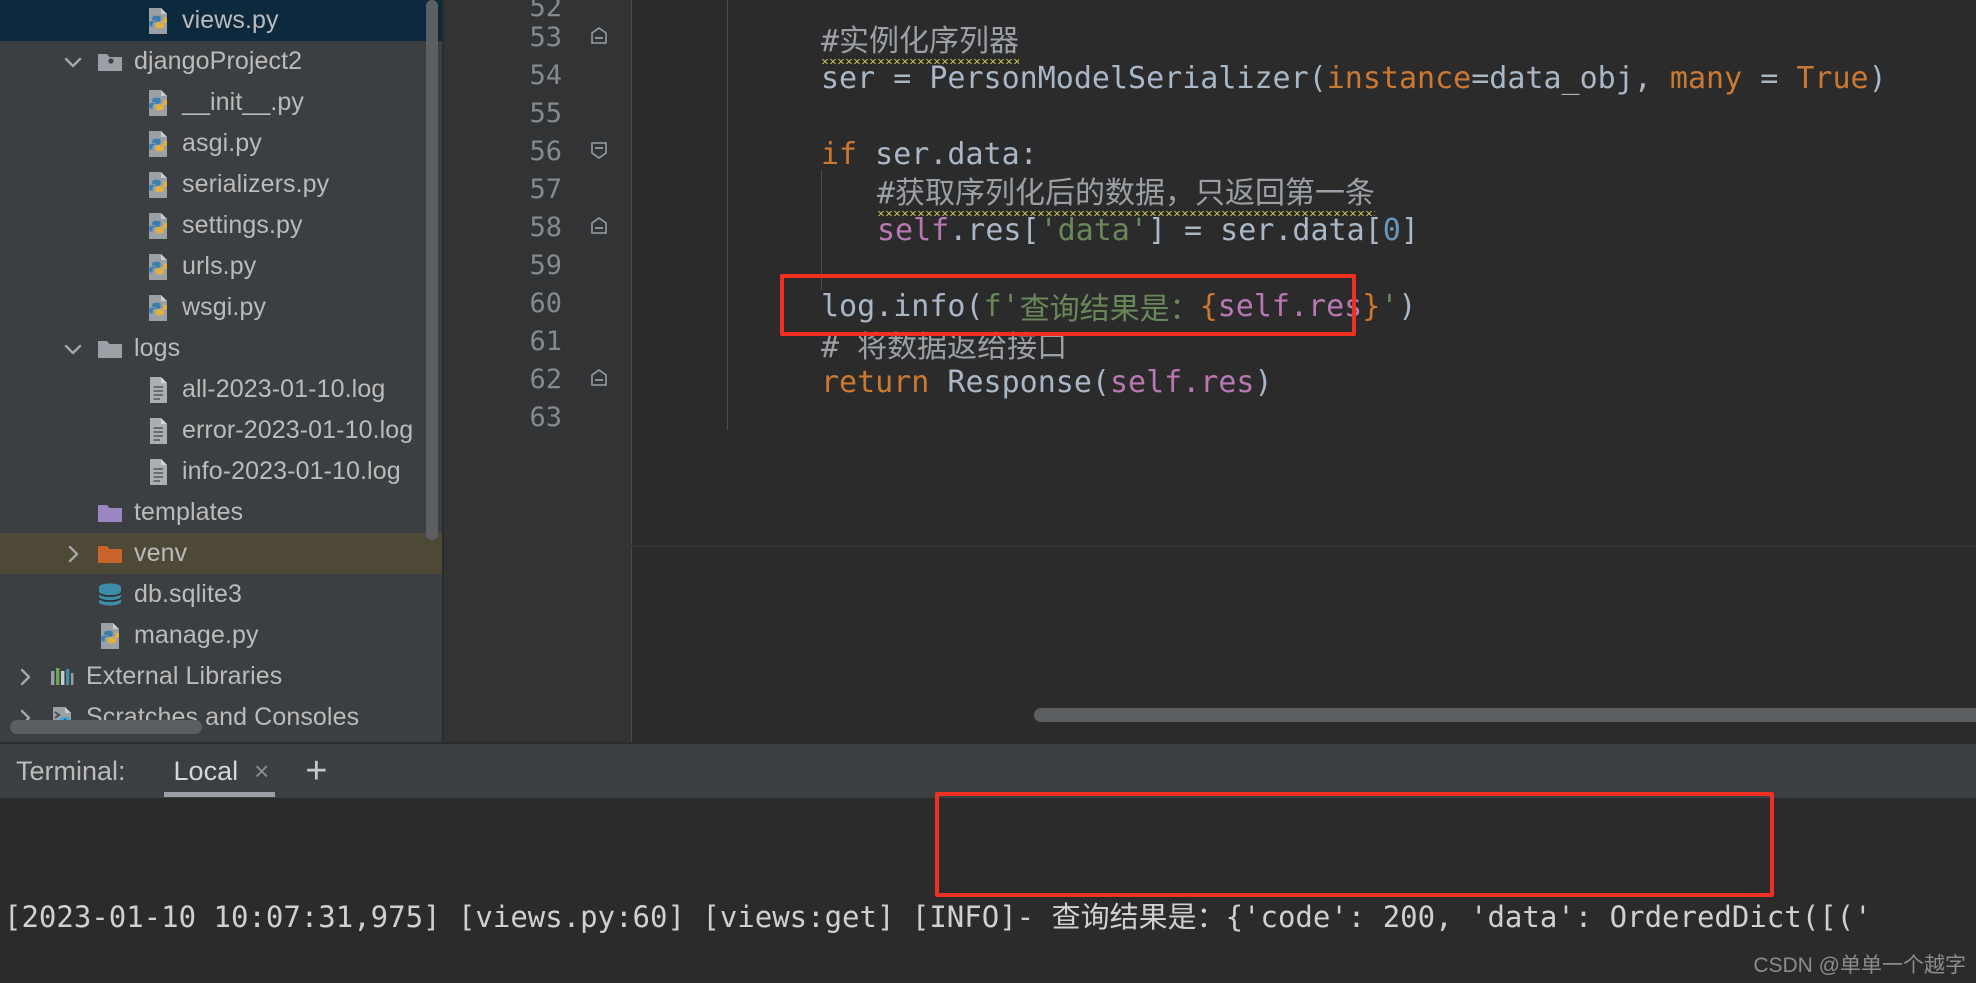  I want to click on tree-item-label: djangoProject2, so click(218, 61).